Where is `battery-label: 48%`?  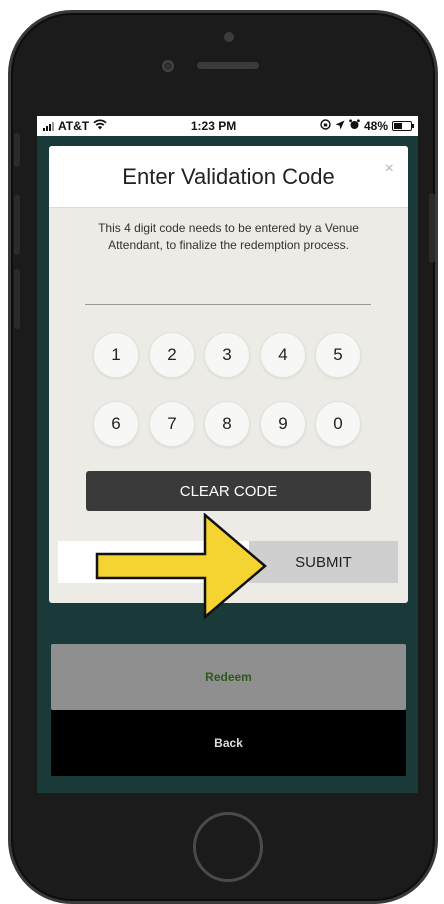
battery-label: 48% is located at coordinates (375, 126).